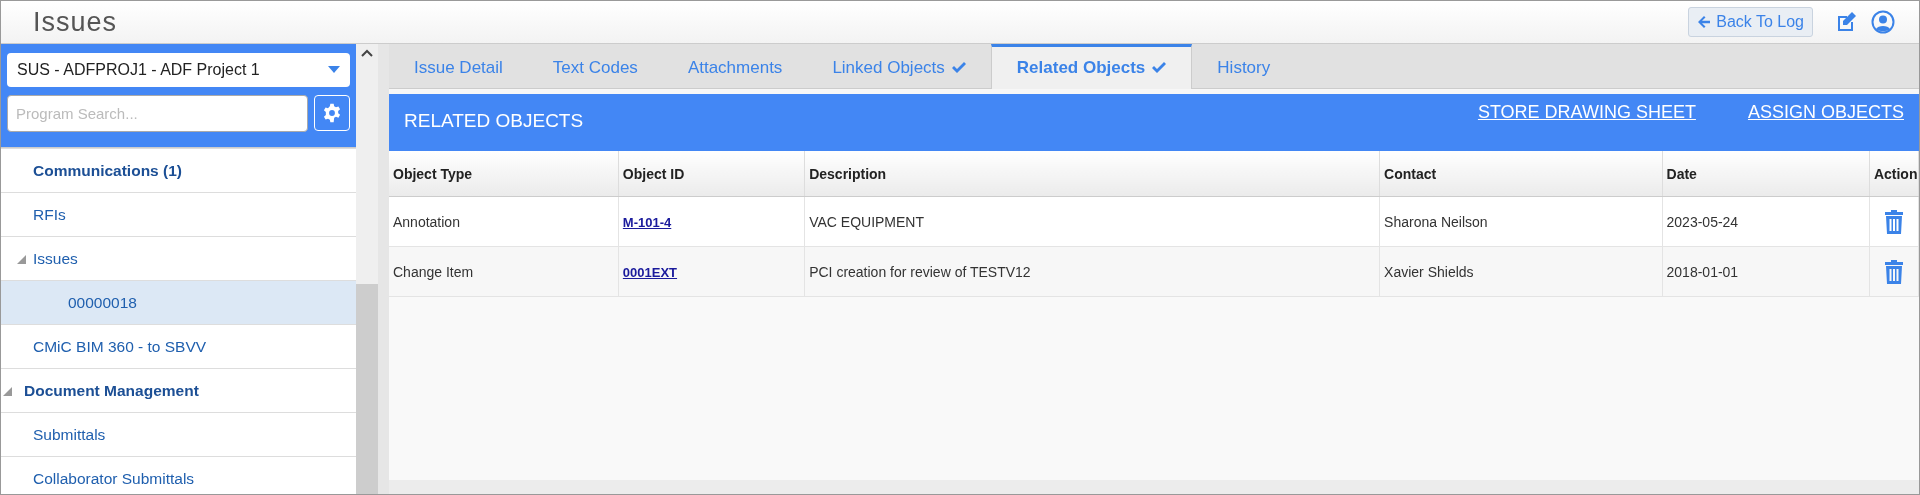 The height and width of the screenshot is (495, 1920). Describe the element at coordinates (1704, 22) in the screenshot. I see `arrow-left-icon` at that location.